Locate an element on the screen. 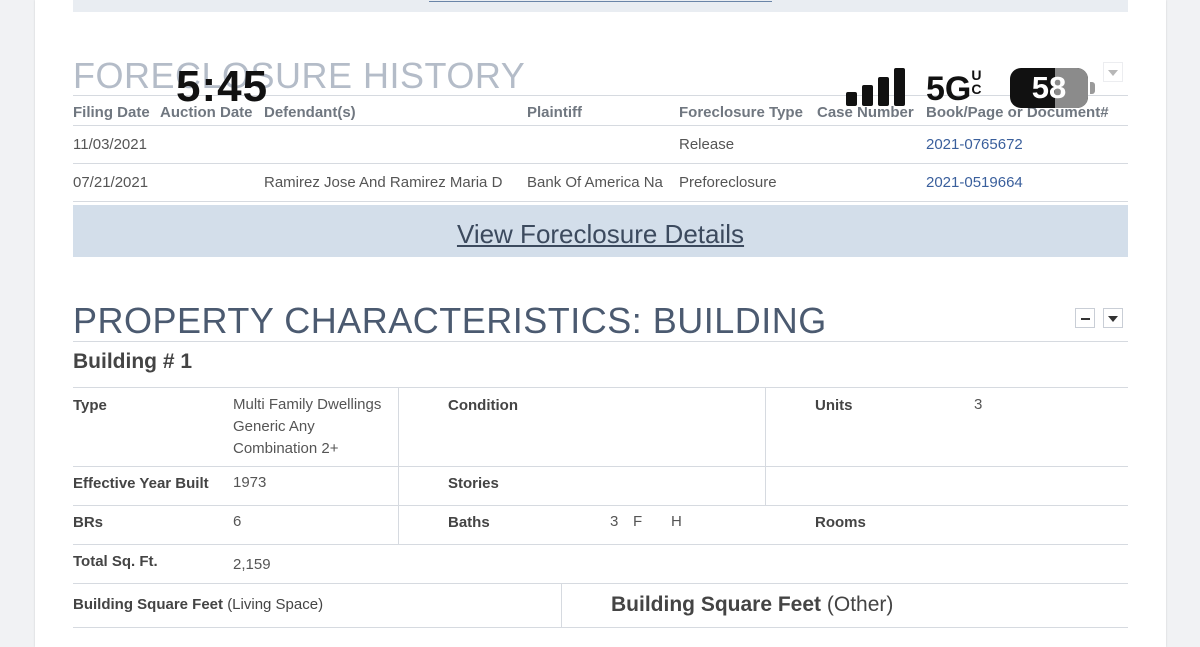  row2-type: Preforeclosure is located at coordinates (728, 182).